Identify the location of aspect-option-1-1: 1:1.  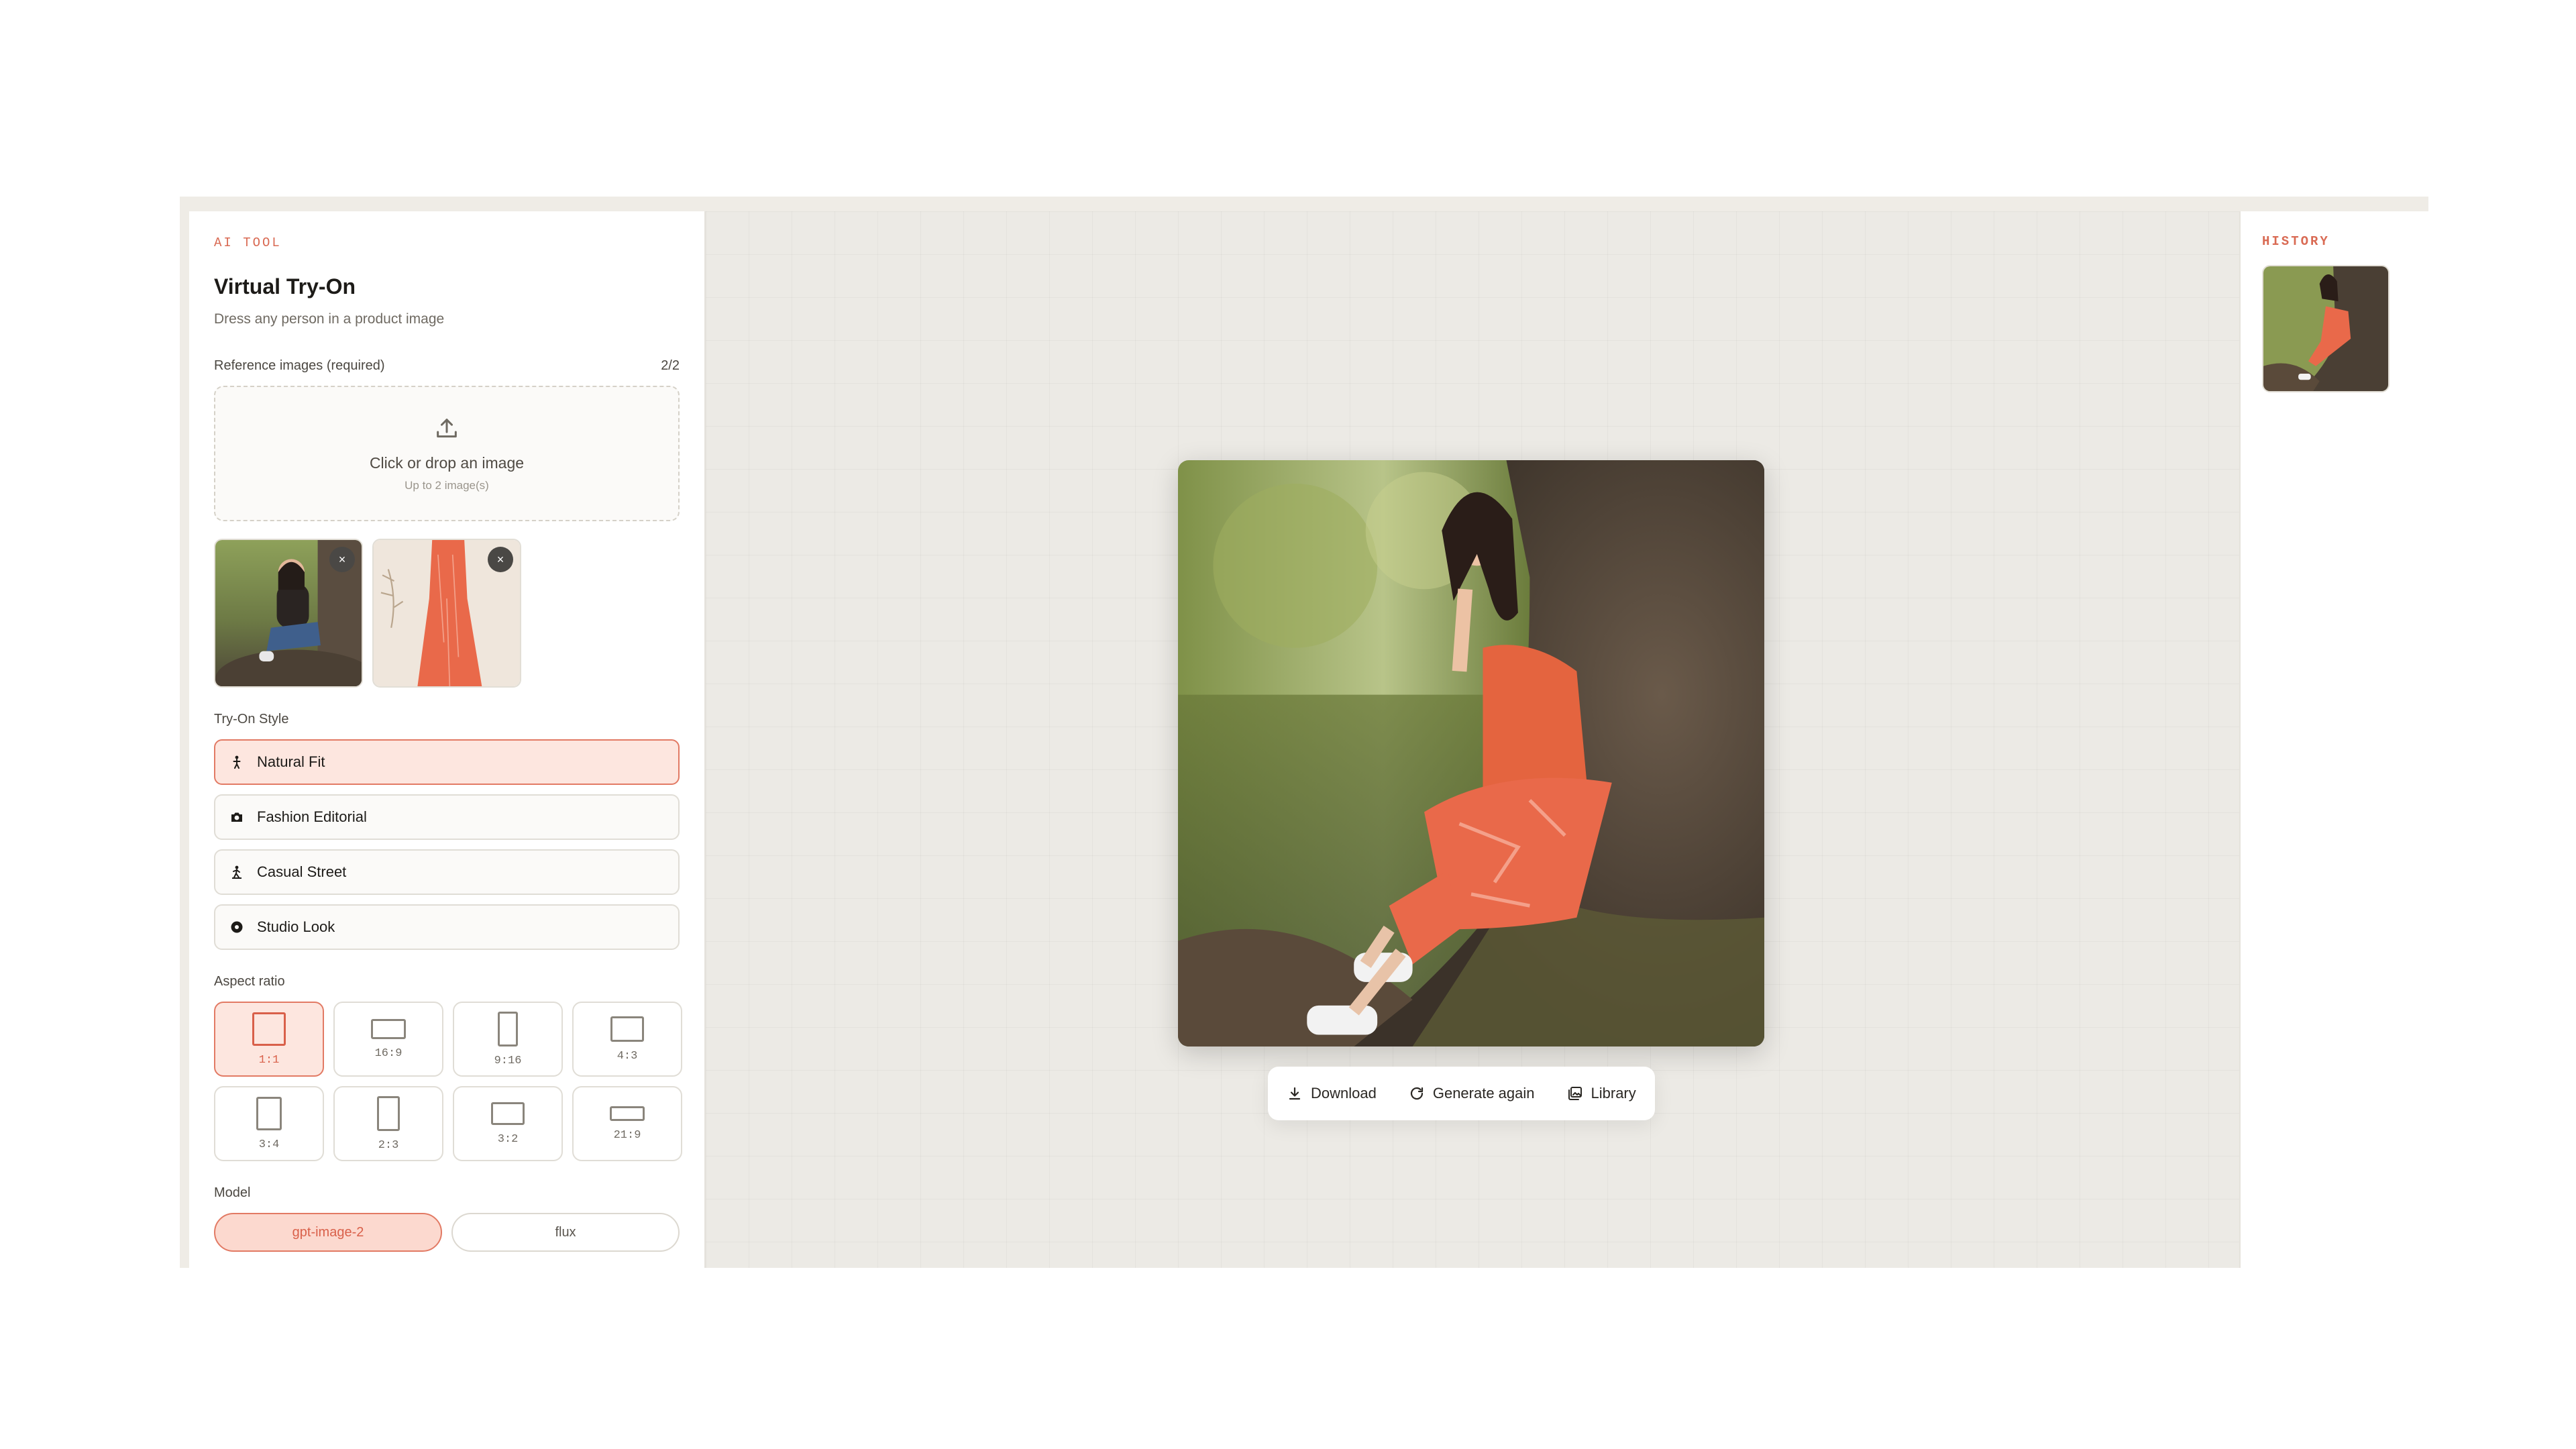
(269, 1039).